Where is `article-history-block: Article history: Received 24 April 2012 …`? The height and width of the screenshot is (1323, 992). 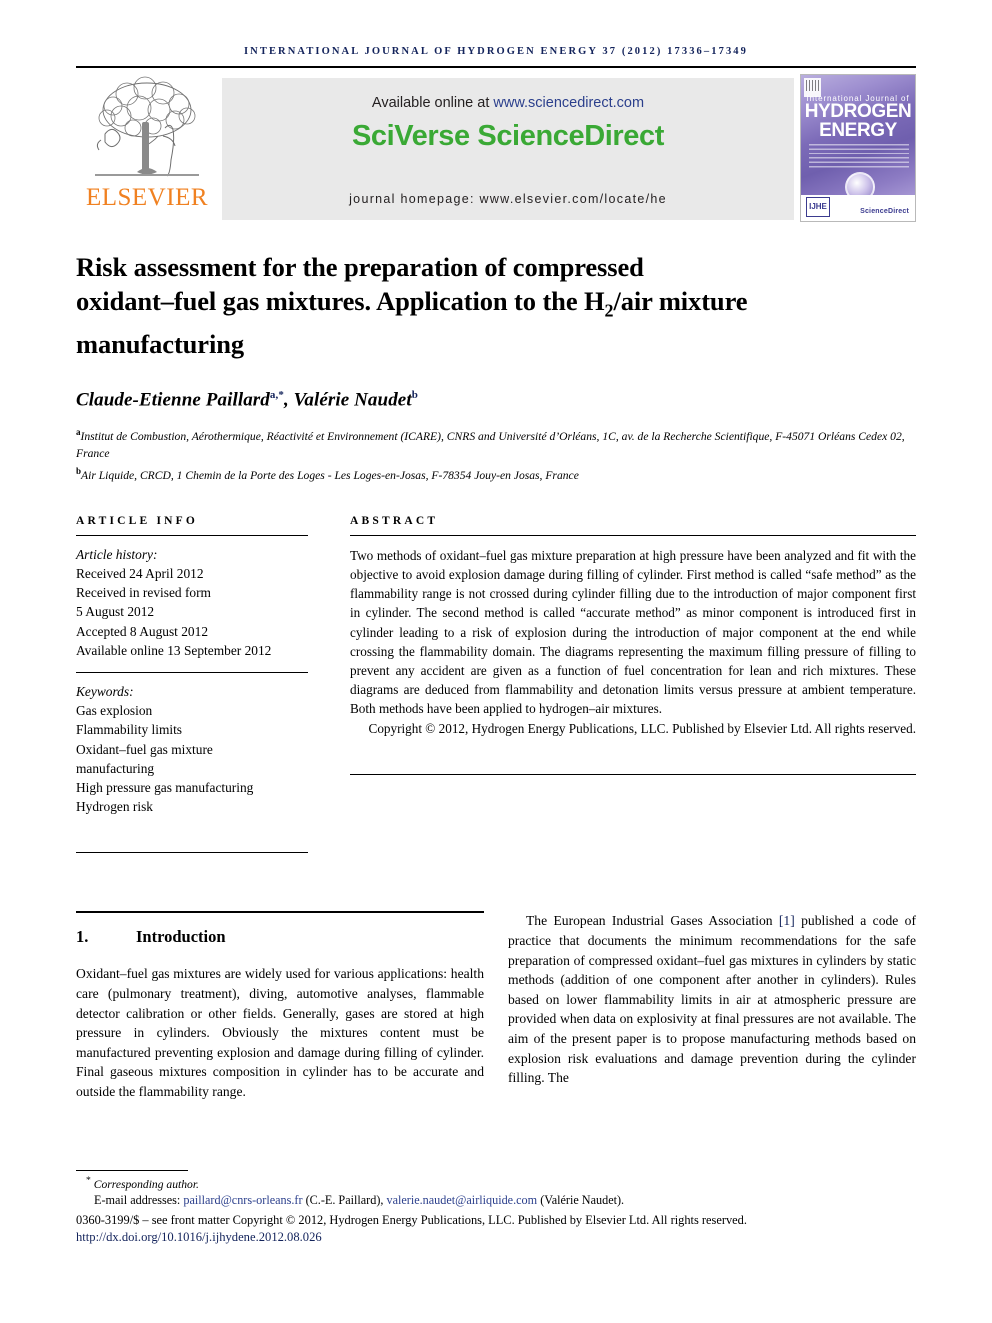 article-history-block: Article history: Received 24 April 2012 … is located at coordinates (192, 602).